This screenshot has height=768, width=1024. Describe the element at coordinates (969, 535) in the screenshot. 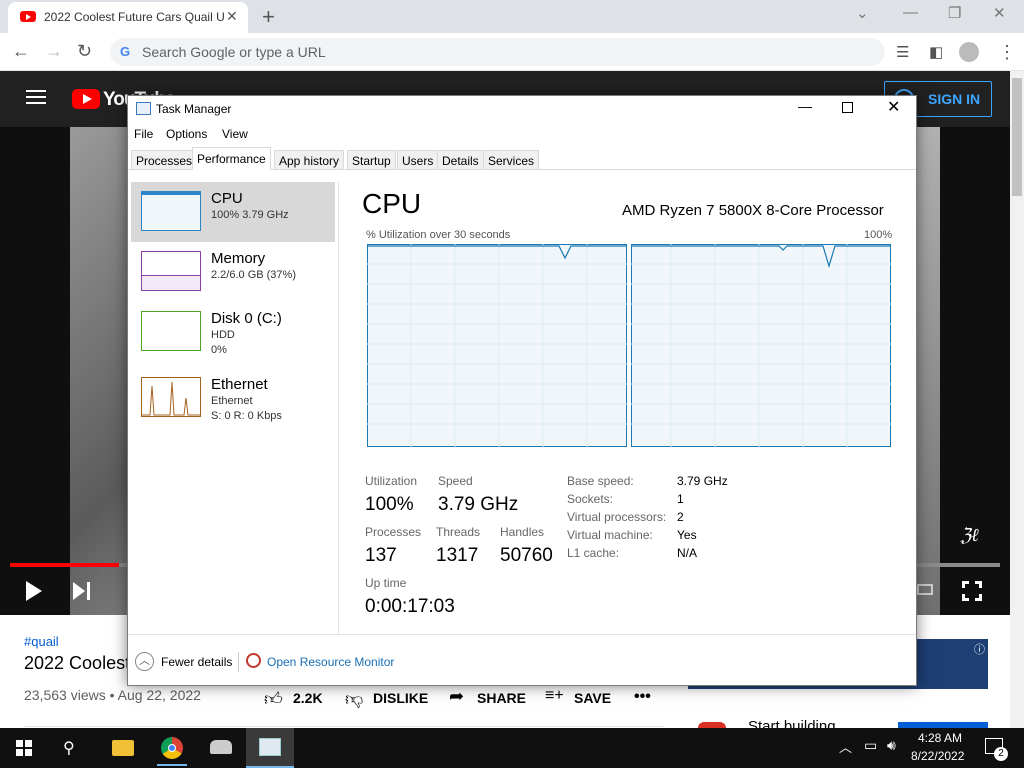

I see `channel-watermark-icon: ℨℓ` at that location.